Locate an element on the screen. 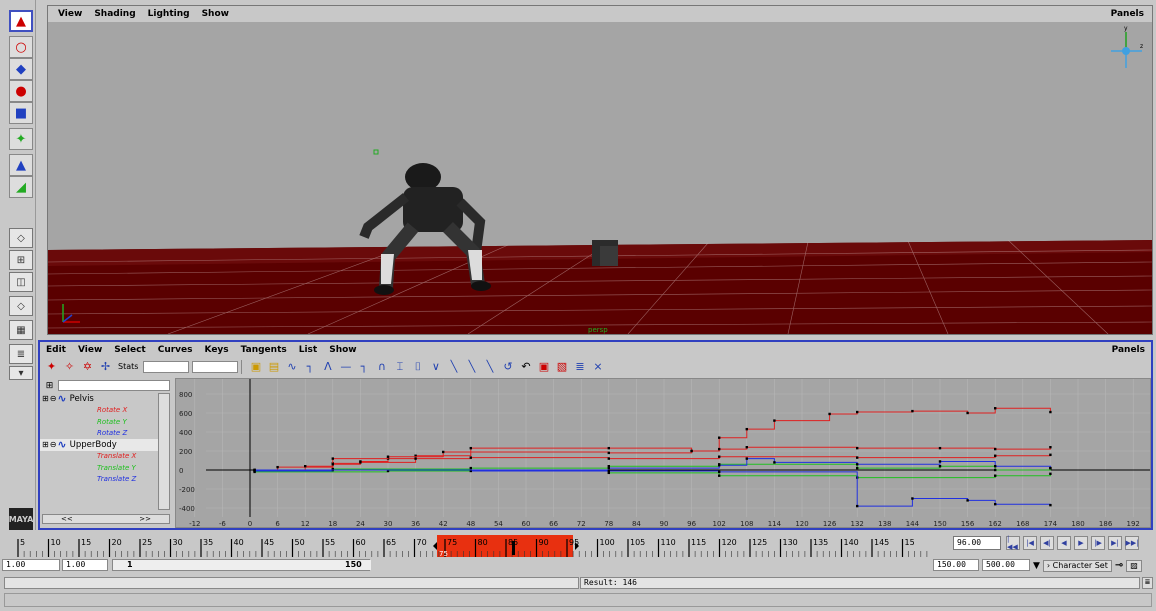 Image resolution: width=1156 pixels, height=611 pixels. frame-playback-range-icon: ▤ is located at coordinates (273, 367).